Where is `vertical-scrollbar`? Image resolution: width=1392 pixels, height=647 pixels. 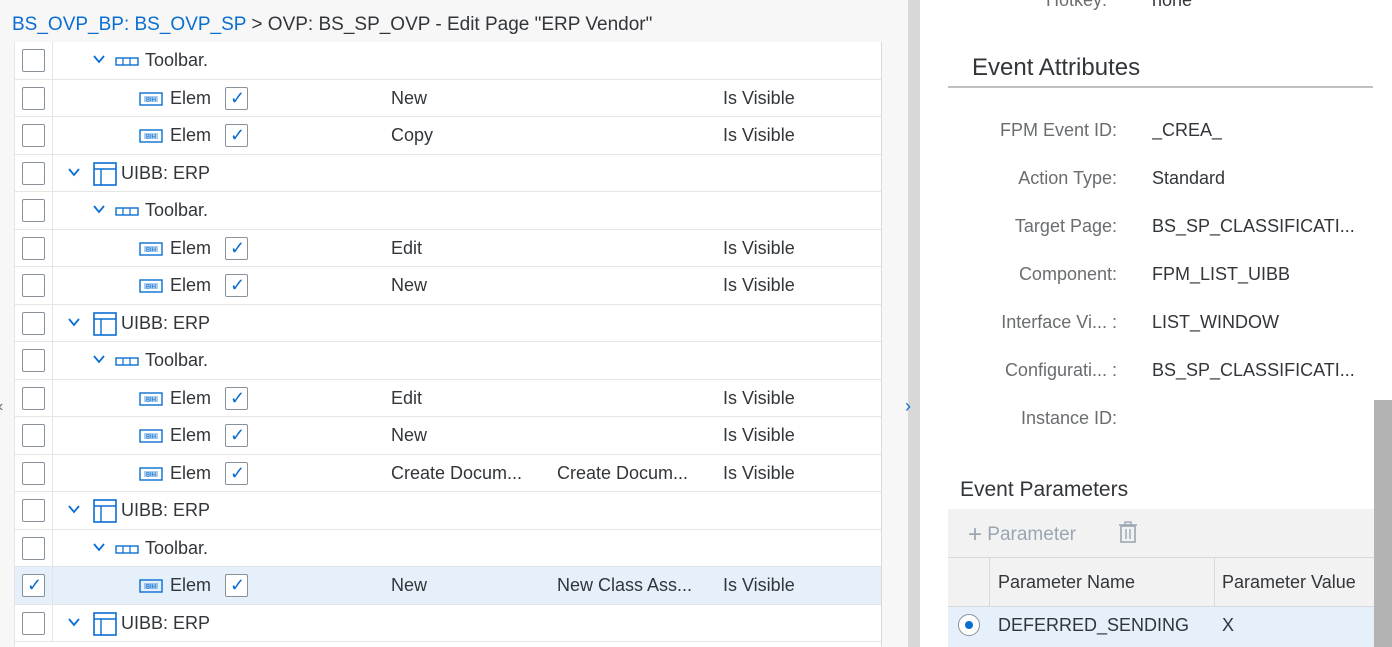
vertical-scrollbar is located at coordinates (1383, 523).